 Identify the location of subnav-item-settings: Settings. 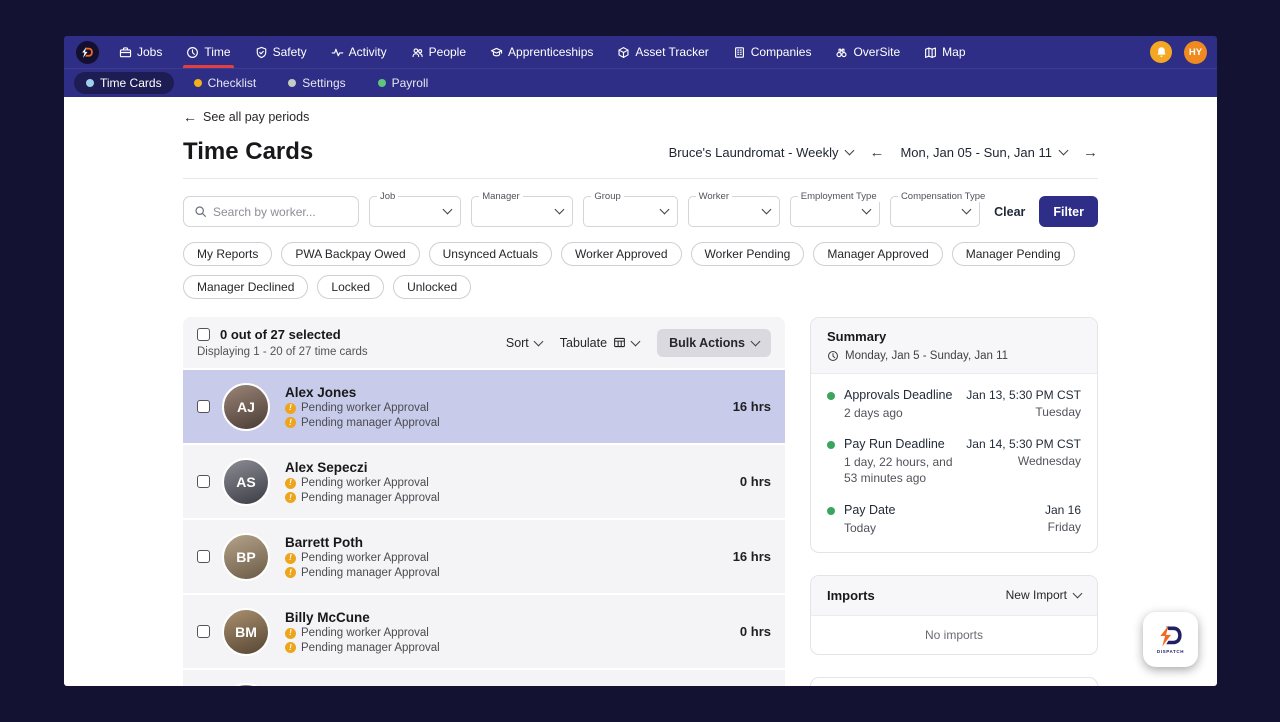
(316, 83).